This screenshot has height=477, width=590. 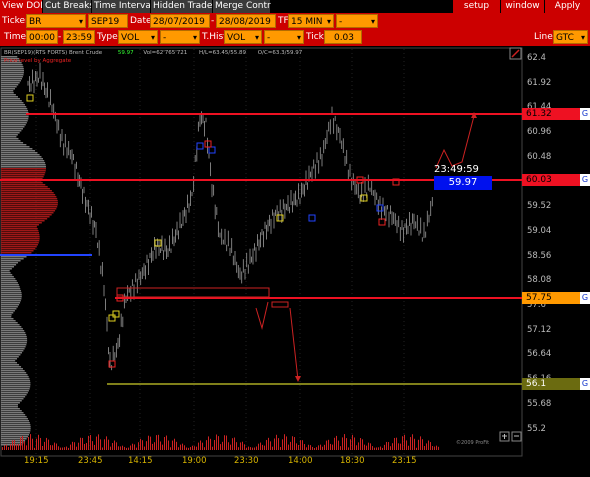 I want to click on level-box-57-75: 57.75, so click(x=554, y=298).